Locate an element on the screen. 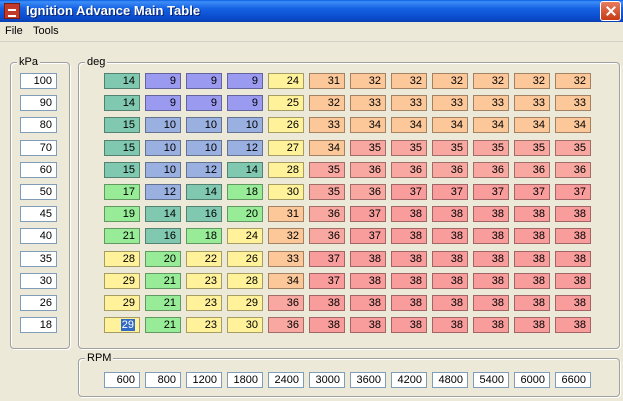 The image size is (623, 401). rpm-field: 4800 is located at coordinates (450, 380).